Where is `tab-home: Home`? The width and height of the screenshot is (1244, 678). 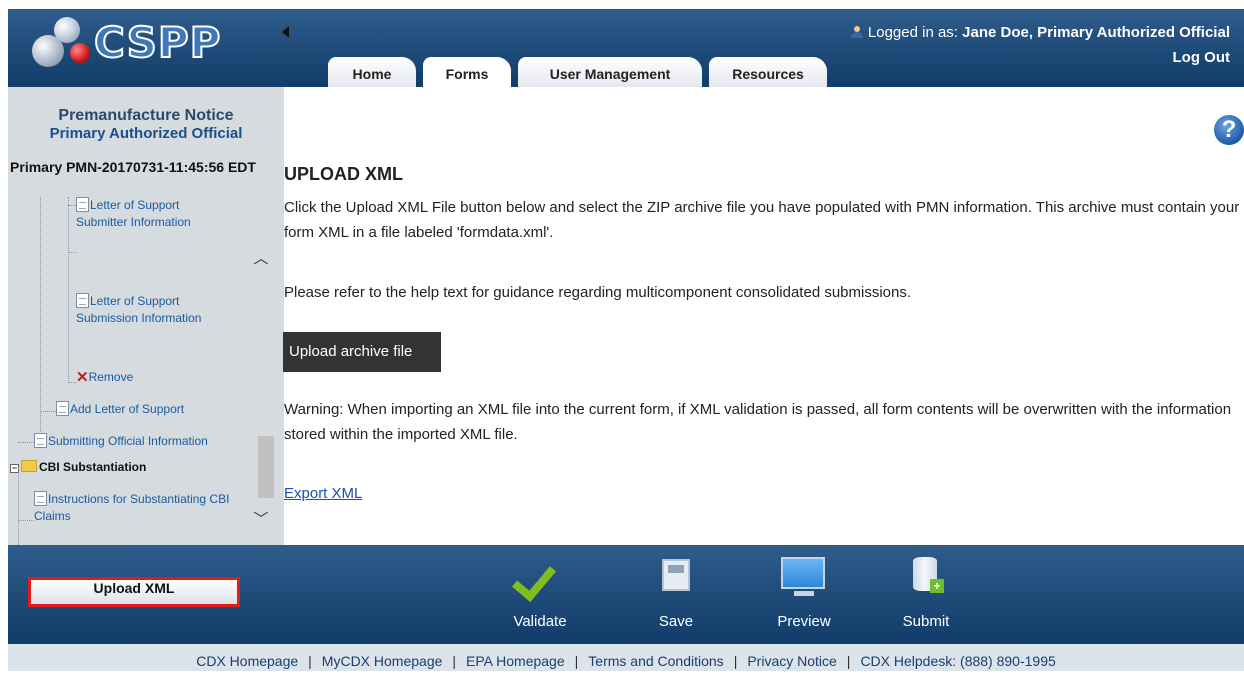
tab-home: Home is located at coordinates (372, 72).